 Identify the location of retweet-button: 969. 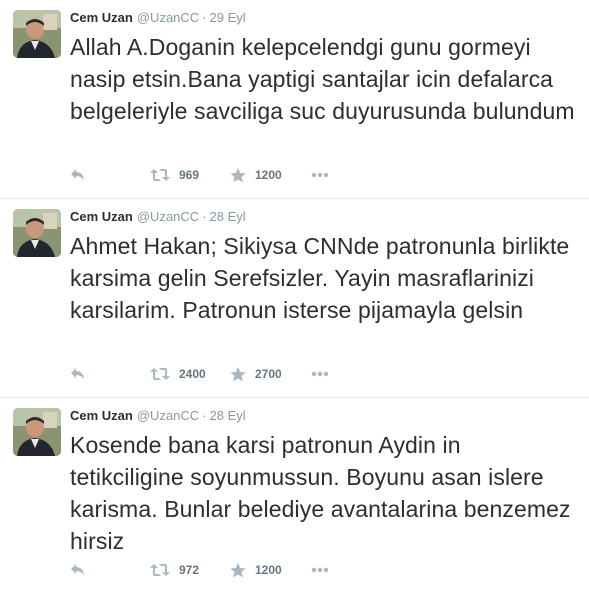
(174, 175).